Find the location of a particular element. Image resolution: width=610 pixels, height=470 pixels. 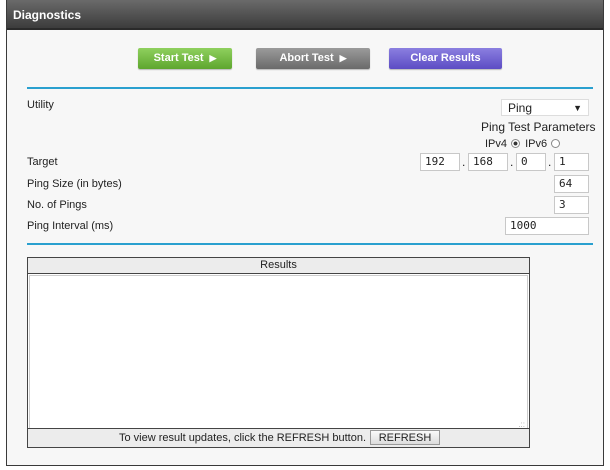

ip-version-group: IPv4 IPv6 is located at coordinates (523, 144).